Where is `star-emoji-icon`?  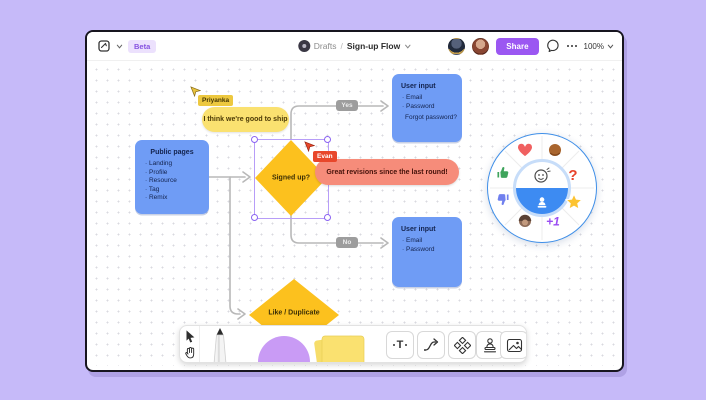
star-emoji-icon is located at coordinates (574, 202).